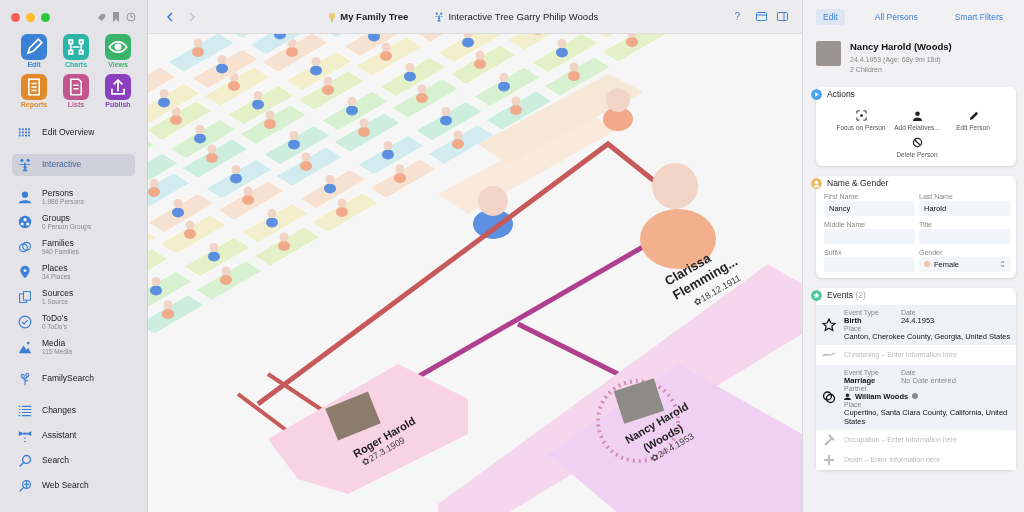 This screenshot has height=512, width=1024. What do you see at coordinates (118, 87) in the screenshot?
I see `upload-icon` at bounding box center [118, 87].